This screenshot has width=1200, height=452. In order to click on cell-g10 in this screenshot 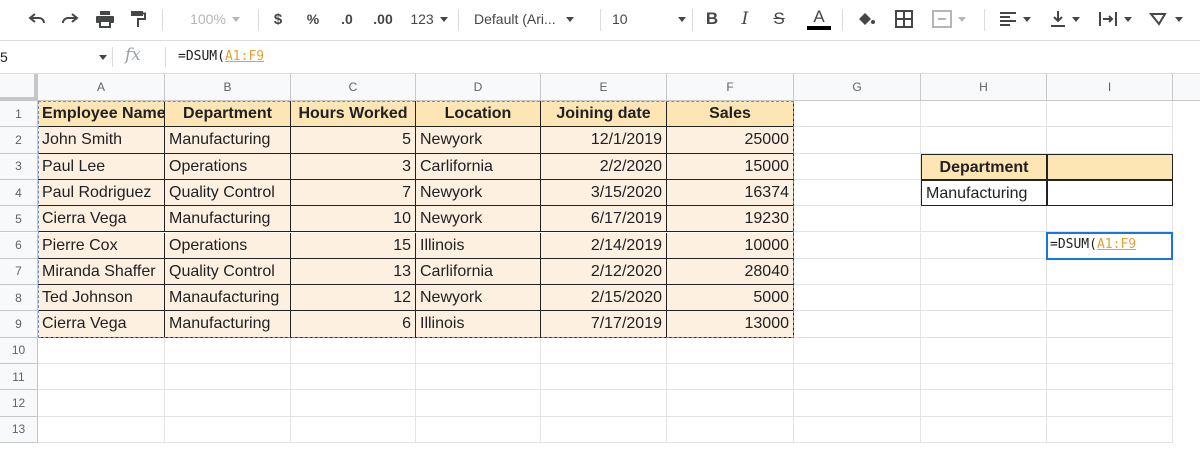, I will do `click(857, 350)`.